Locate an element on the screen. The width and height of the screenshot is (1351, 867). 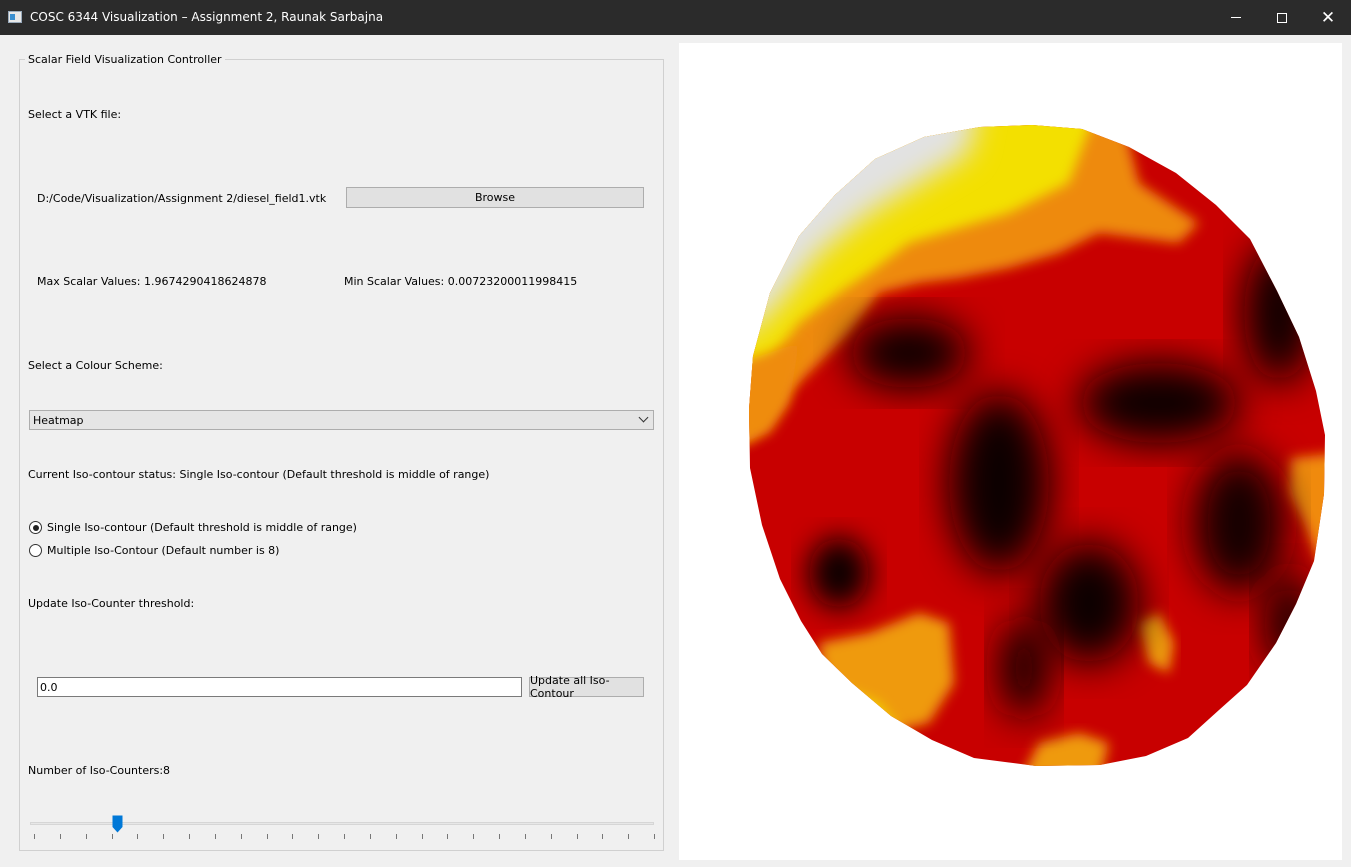
threshold-input is located at coordinates (279, 687).